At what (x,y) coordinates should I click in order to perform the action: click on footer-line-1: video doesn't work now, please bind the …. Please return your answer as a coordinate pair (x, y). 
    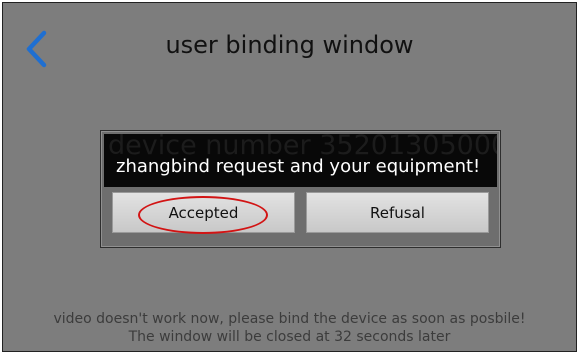
    Looking at the image, I should click on (289, 319).